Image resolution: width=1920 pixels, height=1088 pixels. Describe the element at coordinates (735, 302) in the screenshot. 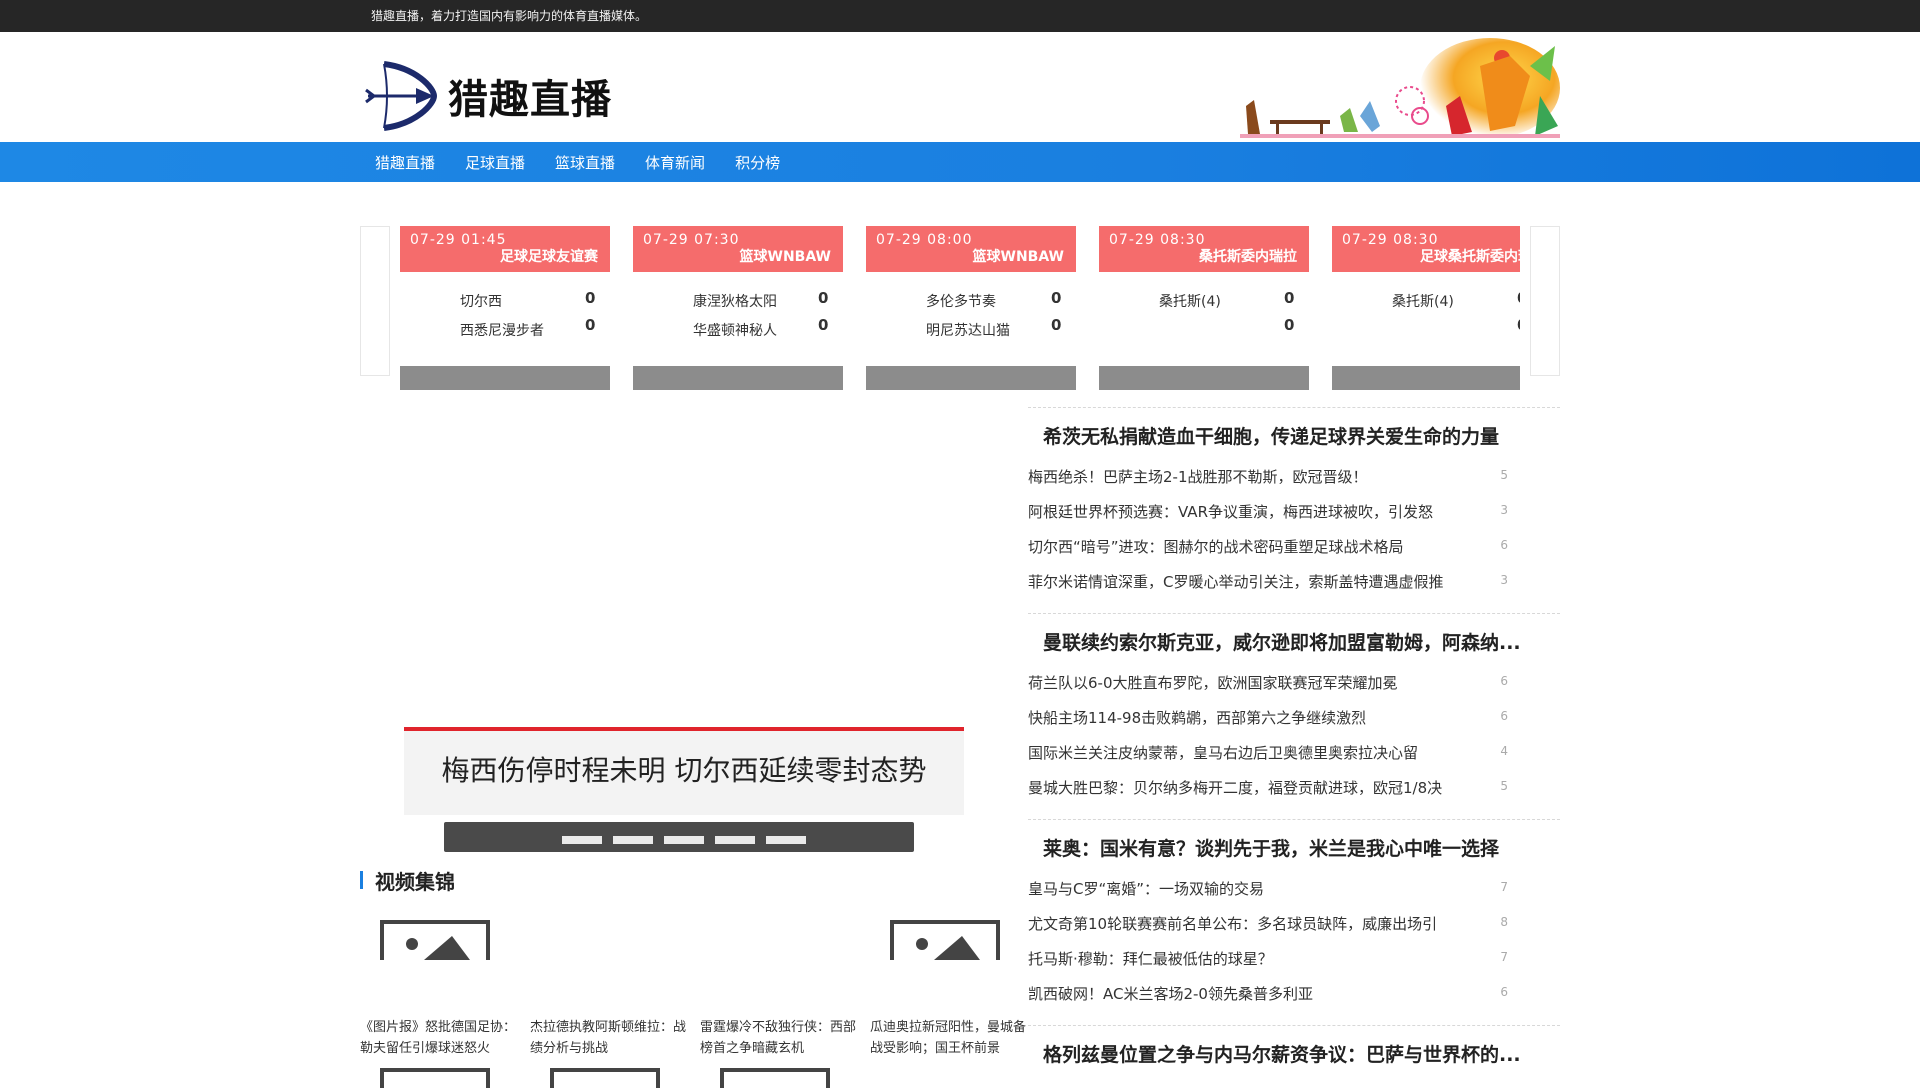

I see `home-team: 康涅狄格太阳` at that location.